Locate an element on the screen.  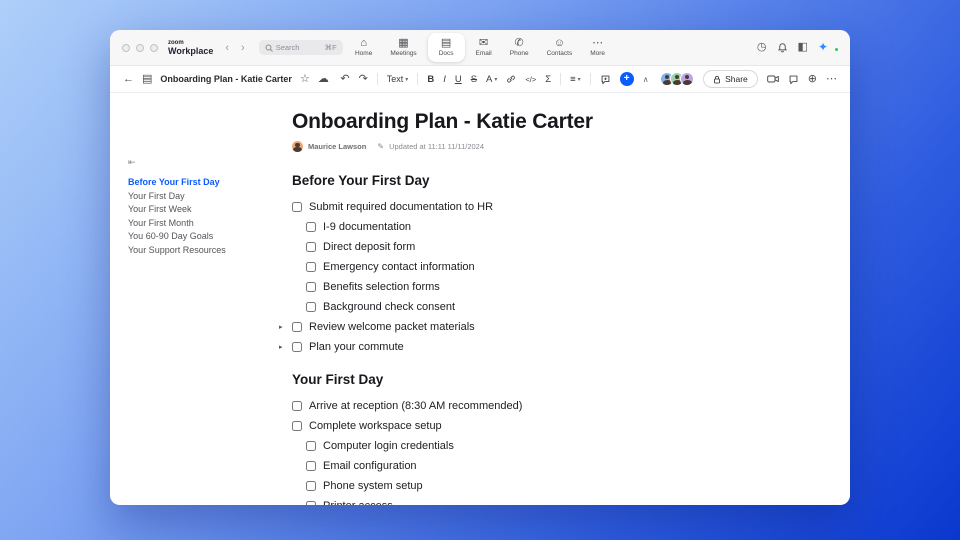
outline-item: Before Your First Day is located at coordinates (204, 183).